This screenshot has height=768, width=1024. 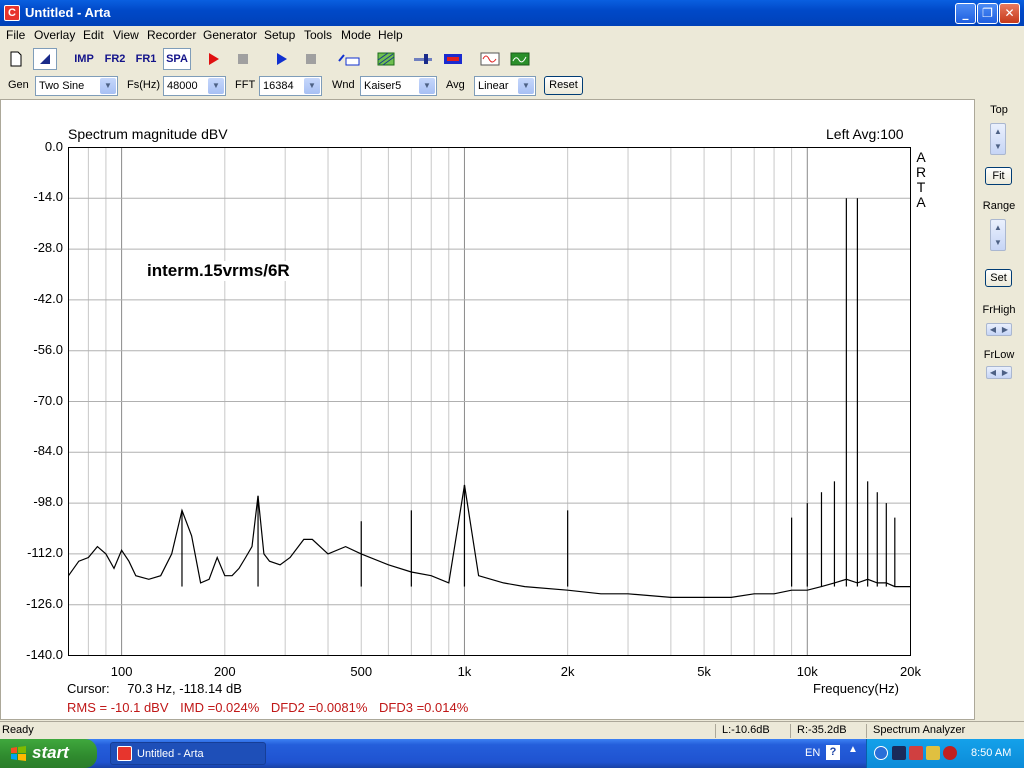 I want to click on fr1-mode-icon: FR1, so click(x=146, y=59).